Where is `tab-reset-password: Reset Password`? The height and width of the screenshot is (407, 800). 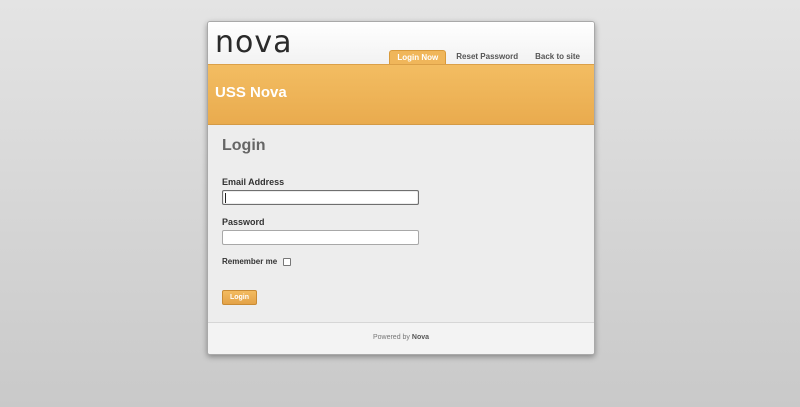 tab-reset-password: Reset Password is located at coordinates (487, 57).